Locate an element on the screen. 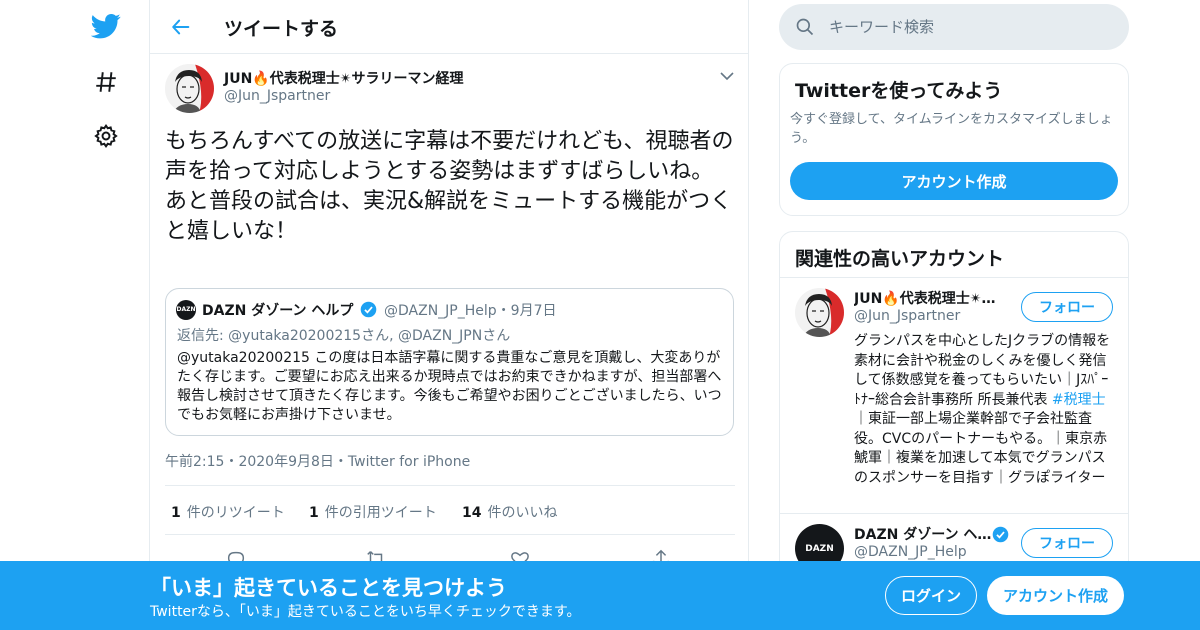 The image size is (1200, 630). author-handle: @Jun_Jspartner is located at coordinates (277, 96).